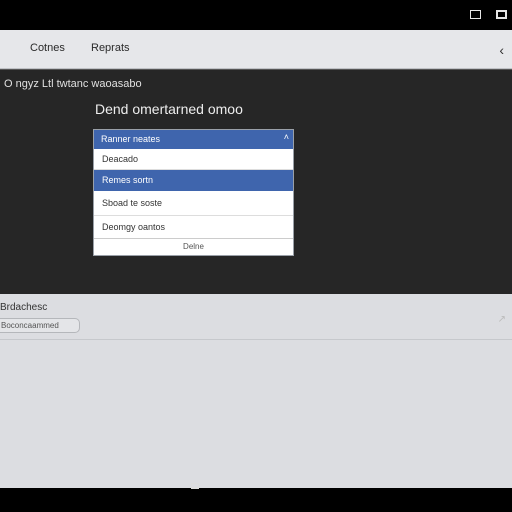 This screenshot has width=512, height=512. What do you see at coordinates (193, 159) in the screenshot?
I see `dropdown-option: Deacado` at bounding box center [193, 159].